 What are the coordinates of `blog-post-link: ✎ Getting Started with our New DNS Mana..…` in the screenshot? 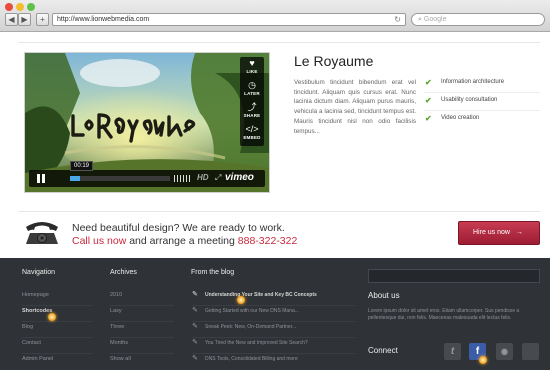 It's located at (273, 314).